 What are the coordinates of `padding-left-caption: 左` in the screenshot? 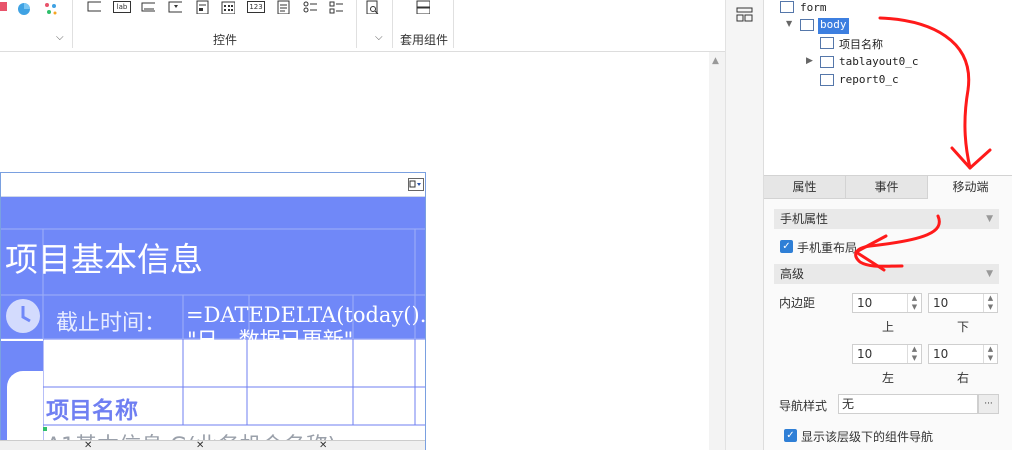 It's located at (888, 378).